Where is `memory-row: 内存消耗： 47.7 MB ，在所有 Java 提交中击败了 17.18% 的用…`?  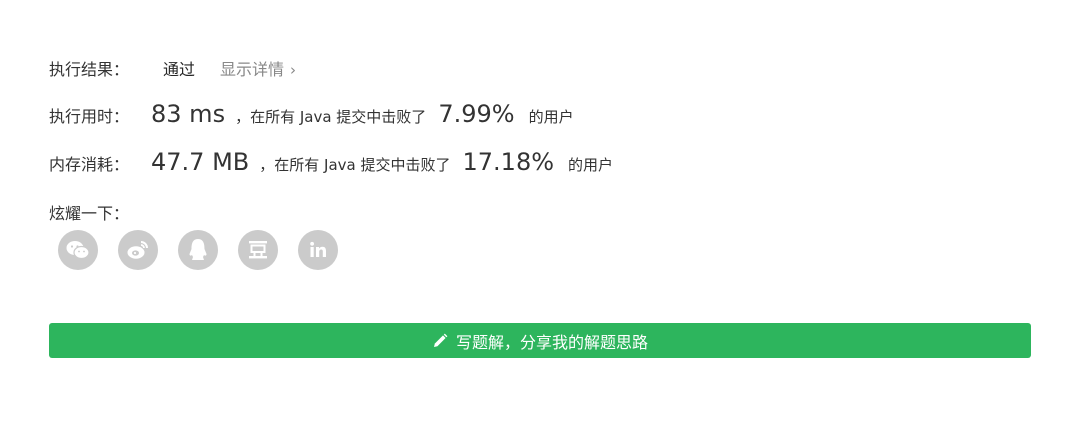
memory-row: 内存消耗： 47.7 MB ，在所有 Java 提交中击败了 17.18% 的用… is located at coordinates (331, 162).